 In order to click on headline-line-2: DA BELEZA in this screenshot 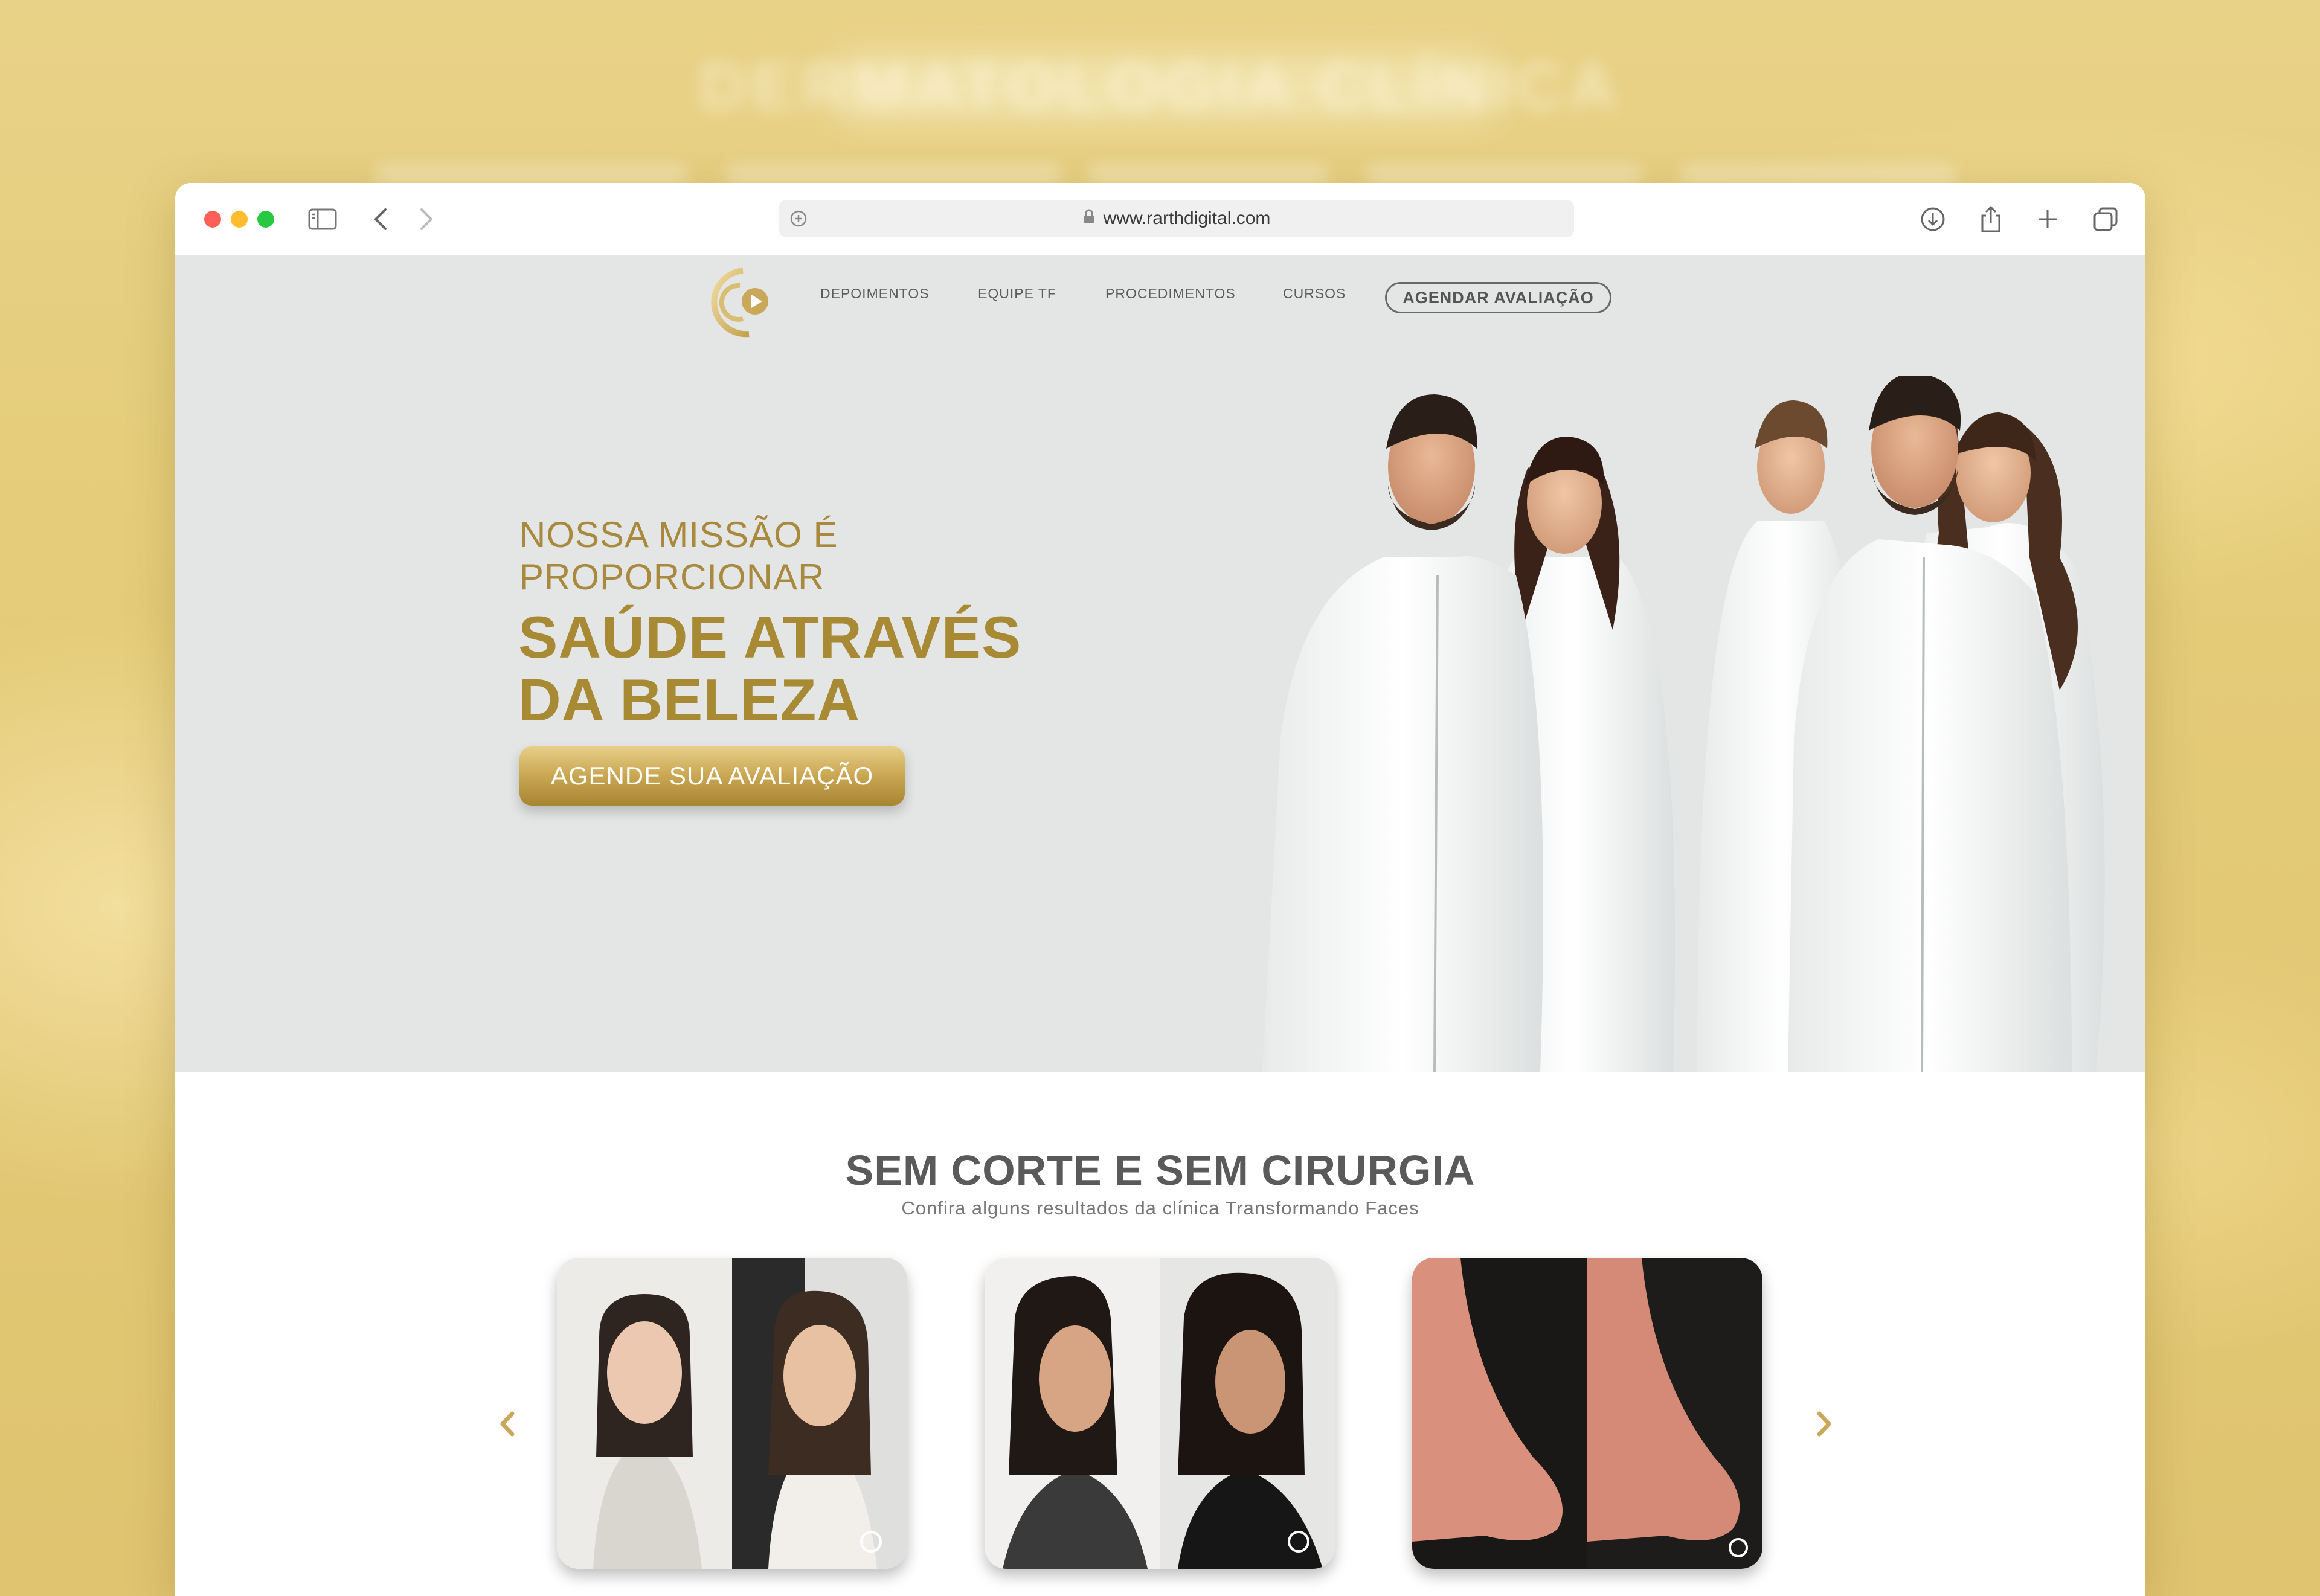, I will do `click(689, 700)`.